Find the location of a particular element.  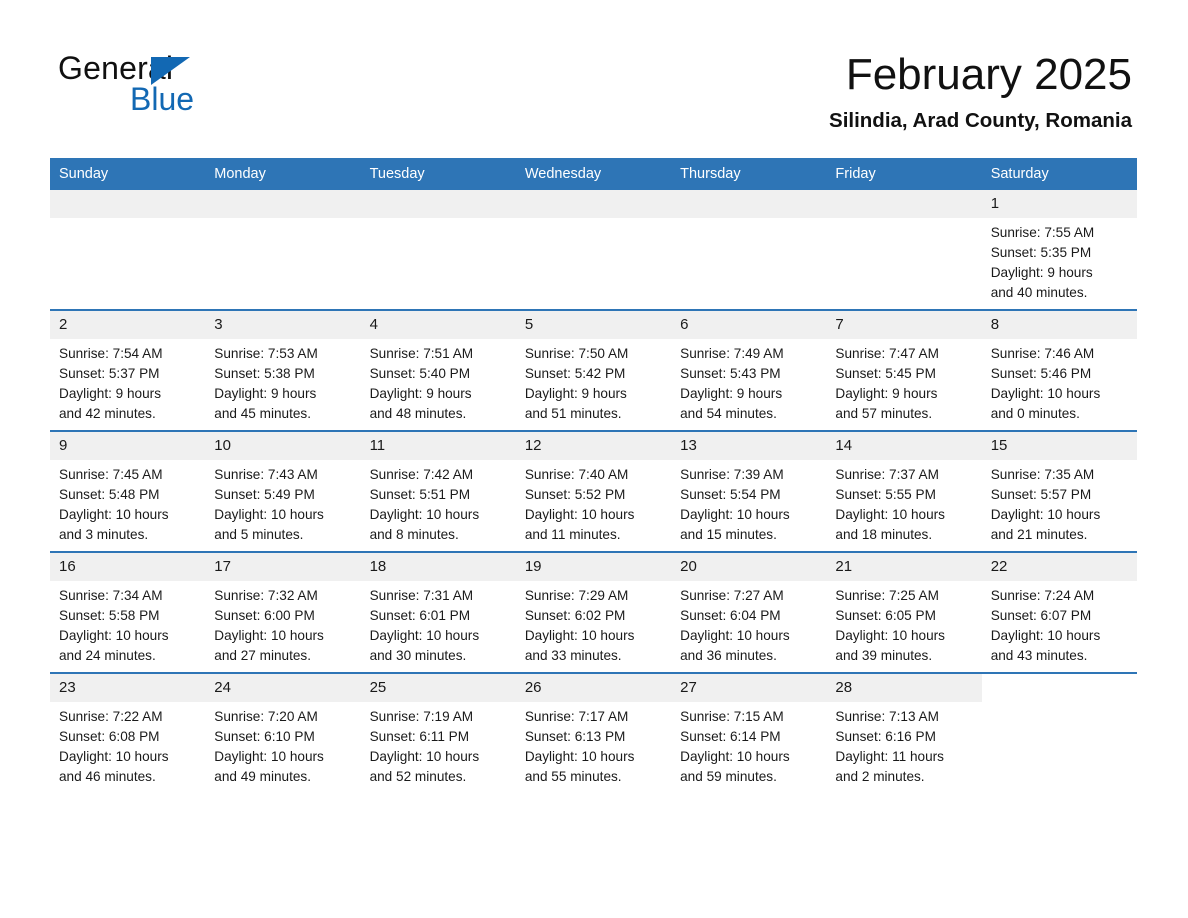

day-detail-line: and 59 minutes. is located at coordinates (728, 777).